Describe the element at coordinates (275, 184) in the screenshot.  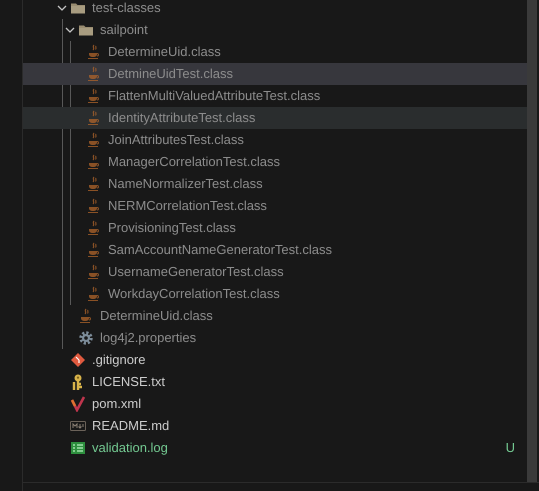
I see `tree-item: NameNormalizerTest.class` at that location.